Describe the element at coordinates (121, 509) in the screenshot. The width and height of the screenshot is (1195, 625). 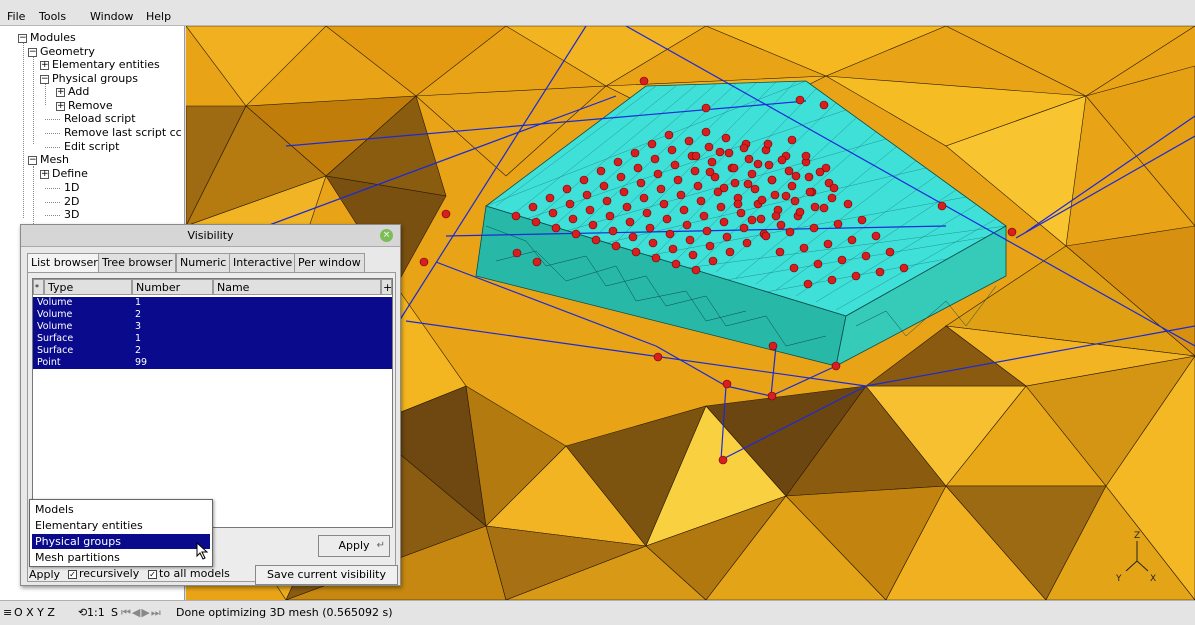
I see `dropdown-option-models: Models` at that location.